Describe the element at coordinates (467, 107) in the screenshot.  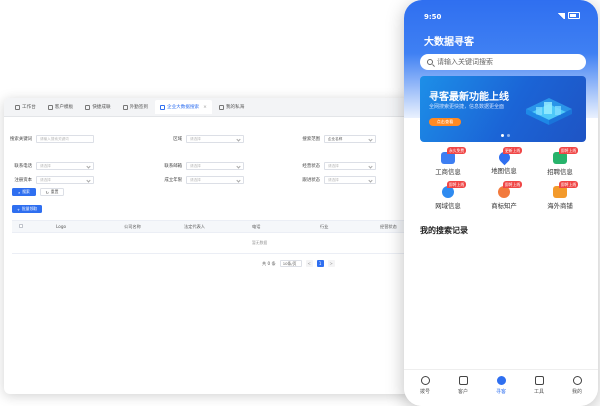
I see `banner-subtitle: 全网搜索更快捷，信息数据更全面` at that location.